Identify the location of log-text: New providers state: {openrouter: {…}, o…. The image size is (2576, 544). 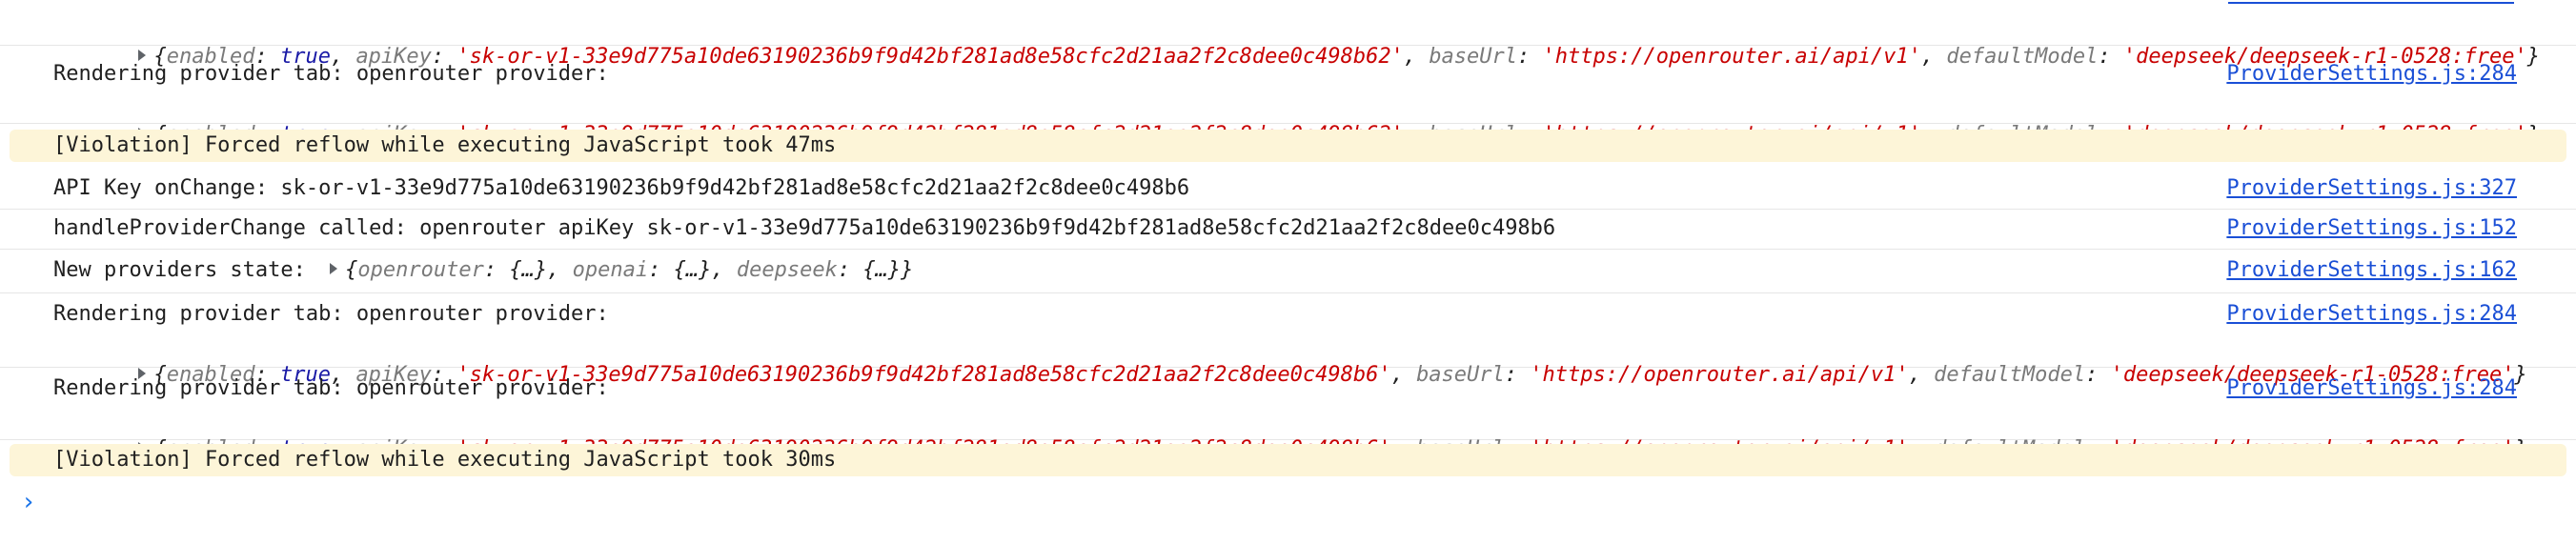
(483, 270).